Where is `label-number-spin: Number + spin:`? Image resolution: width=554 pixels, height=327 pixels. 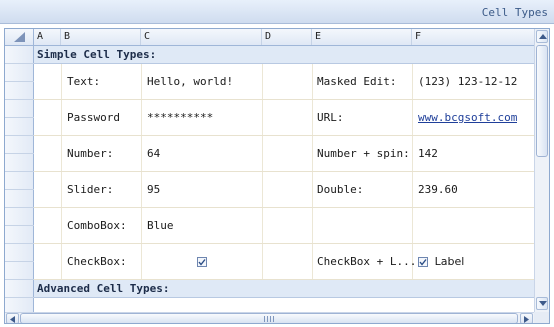
label-number-spin: Number + spin: is located at coordinates (363, 153).